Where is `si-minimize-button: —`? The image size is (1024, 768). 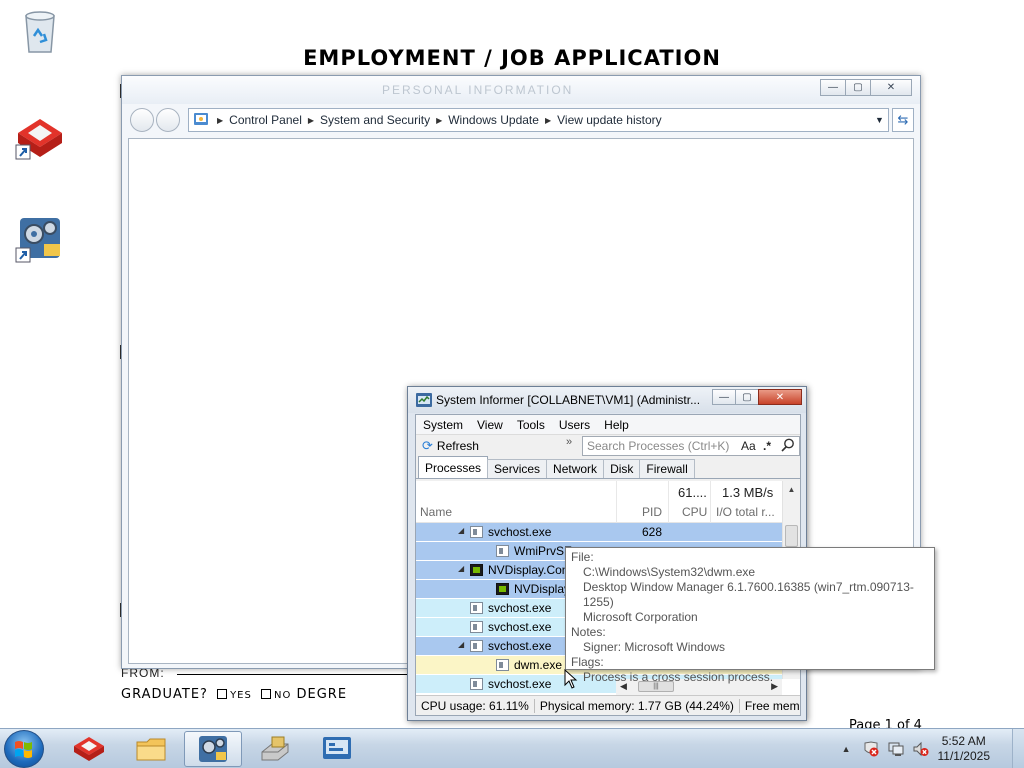 si-minimize-button: — is located at coordinates (724, 397).